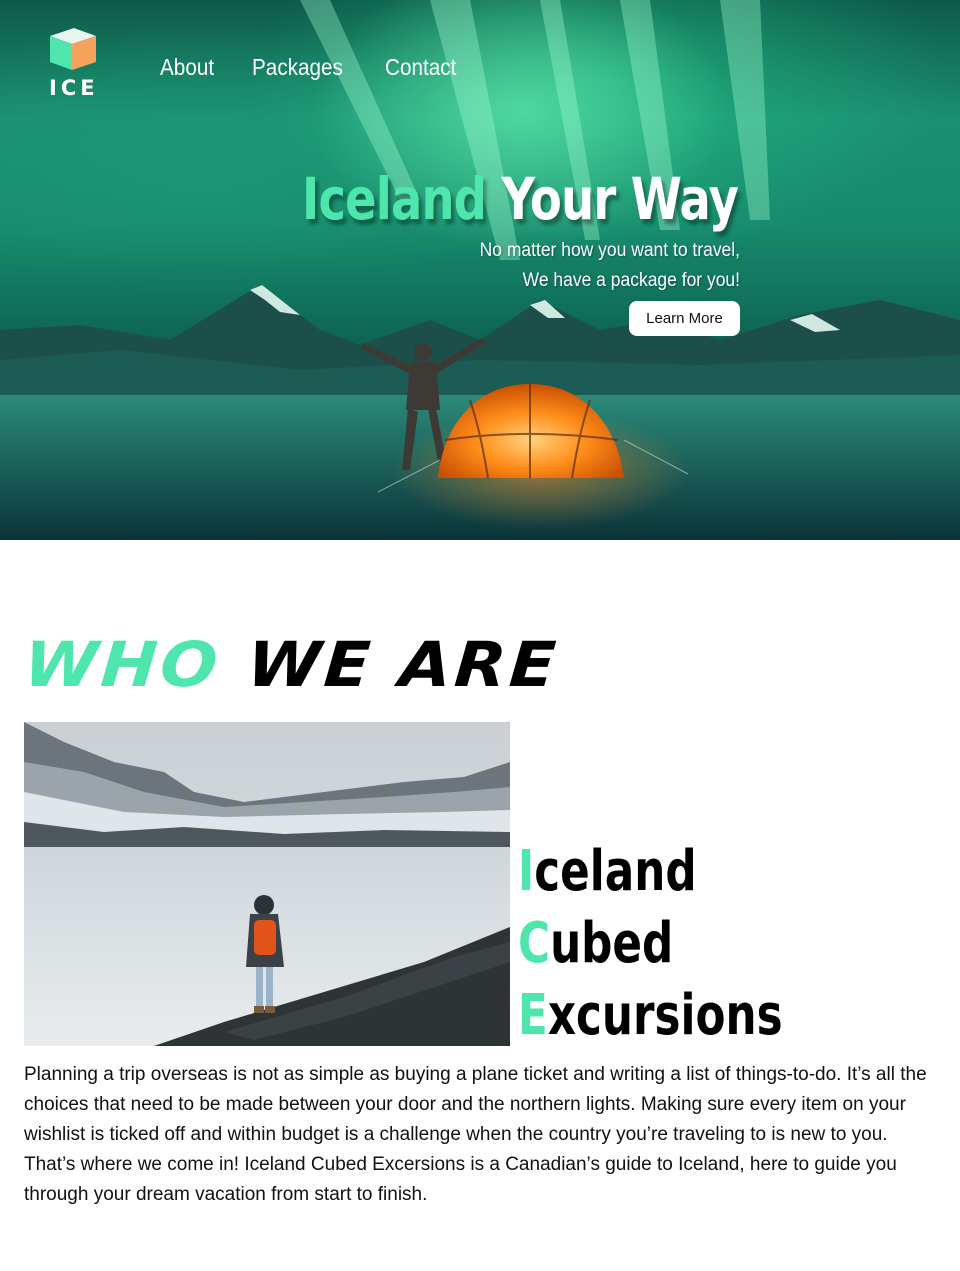 The width and height of the screenshot is (960, 1271). I want to click on acronym-letter-i: I, so click(526, 871).